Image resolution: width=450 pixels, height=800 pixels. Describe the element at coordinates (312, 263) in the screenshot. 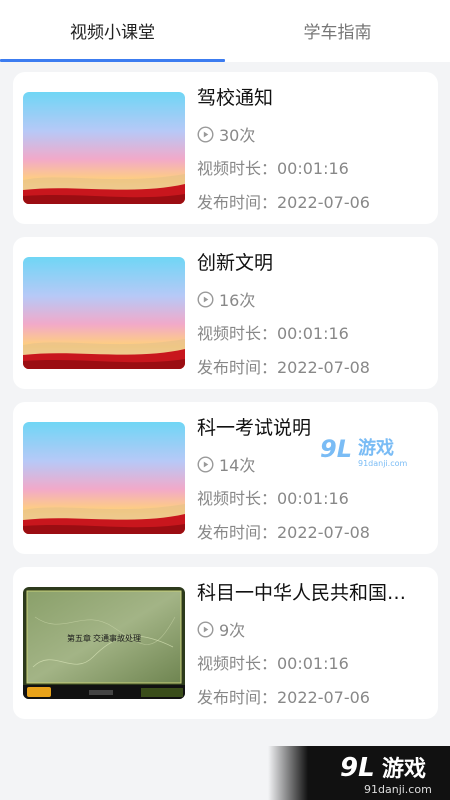

I see `video-title: 创新文明` at that location.